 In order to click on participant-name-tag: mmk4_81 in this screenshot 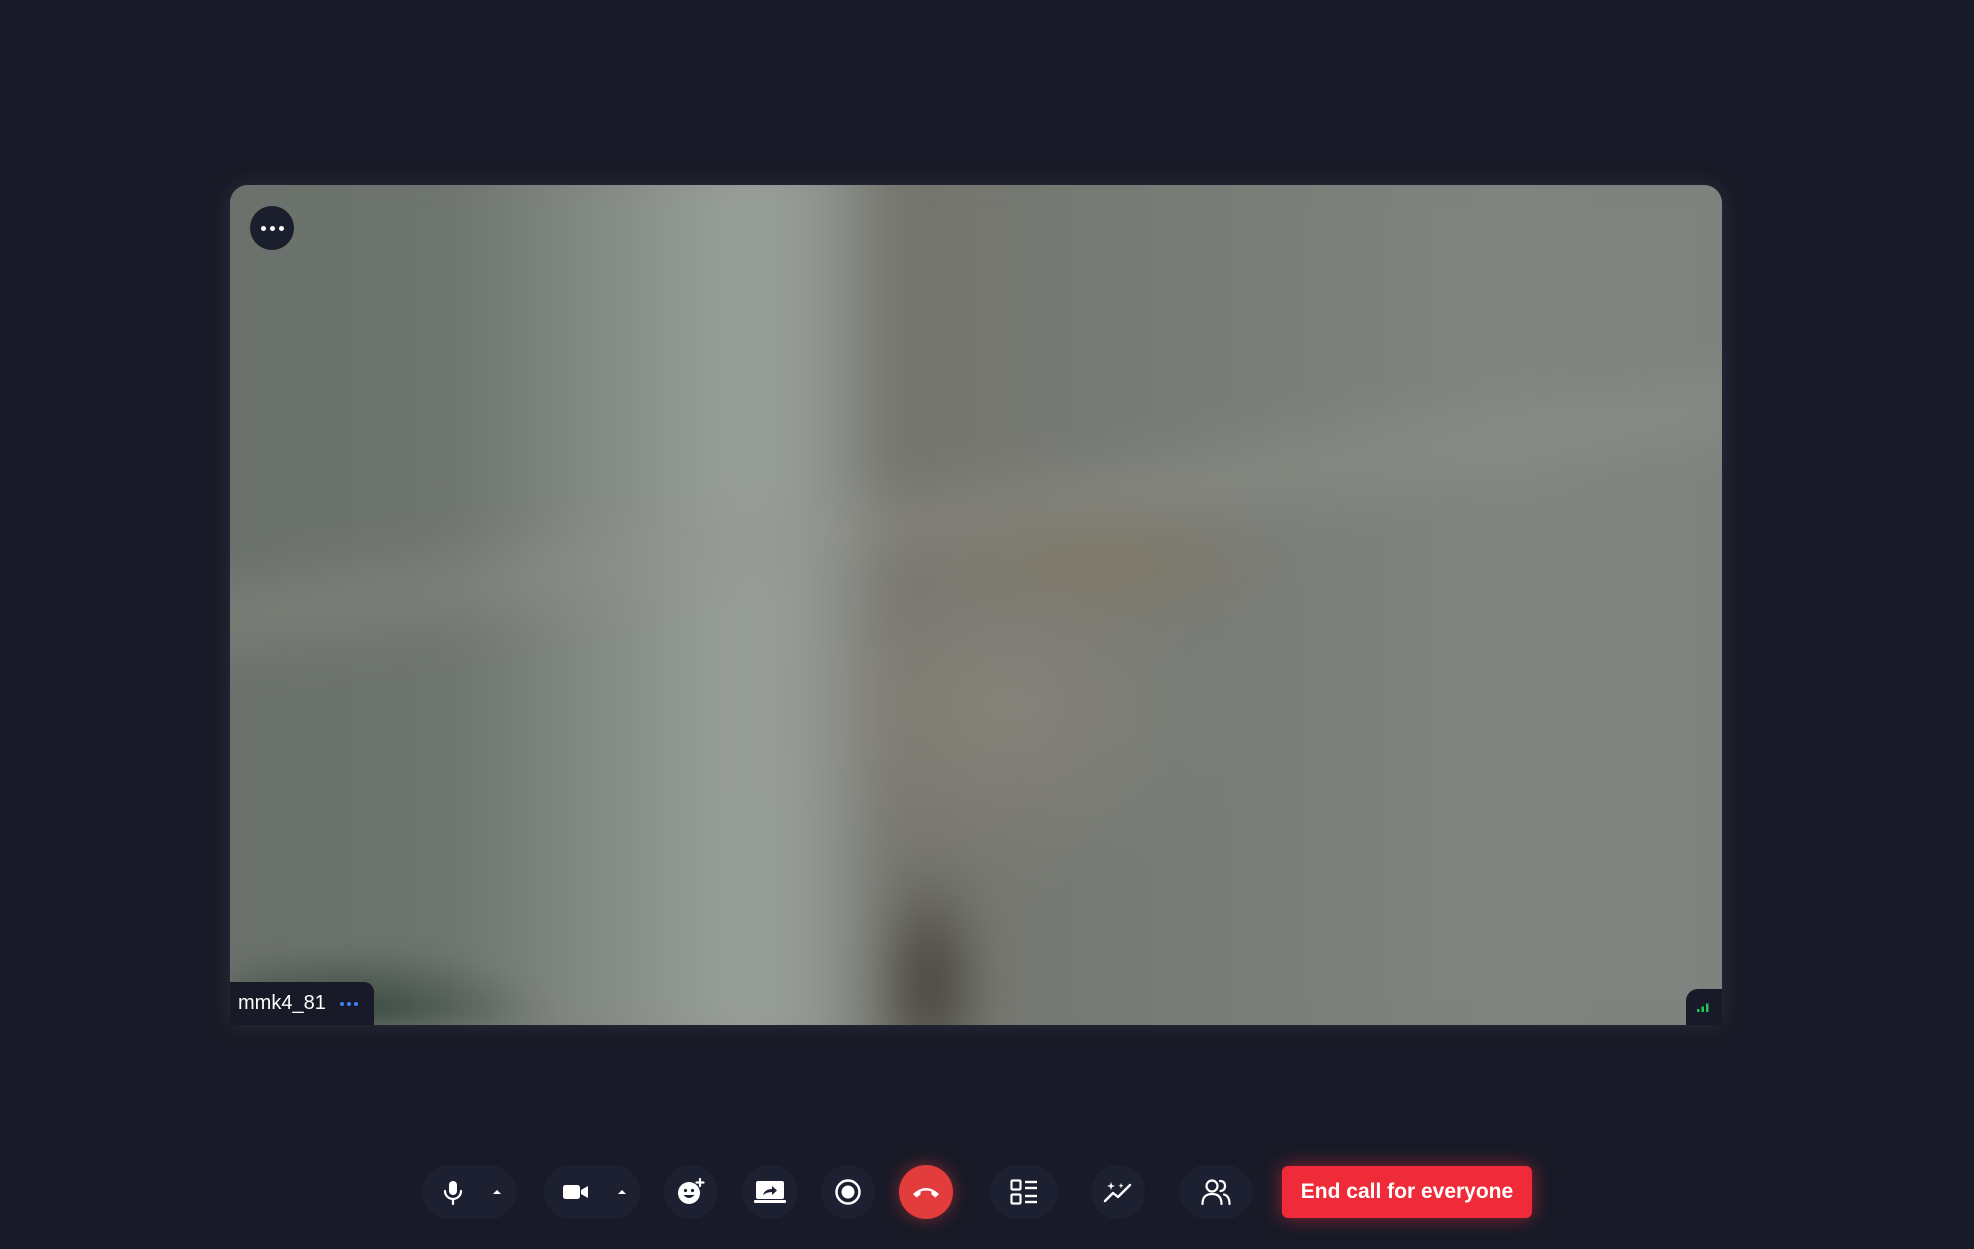, I will do `click(302, 1003)`.